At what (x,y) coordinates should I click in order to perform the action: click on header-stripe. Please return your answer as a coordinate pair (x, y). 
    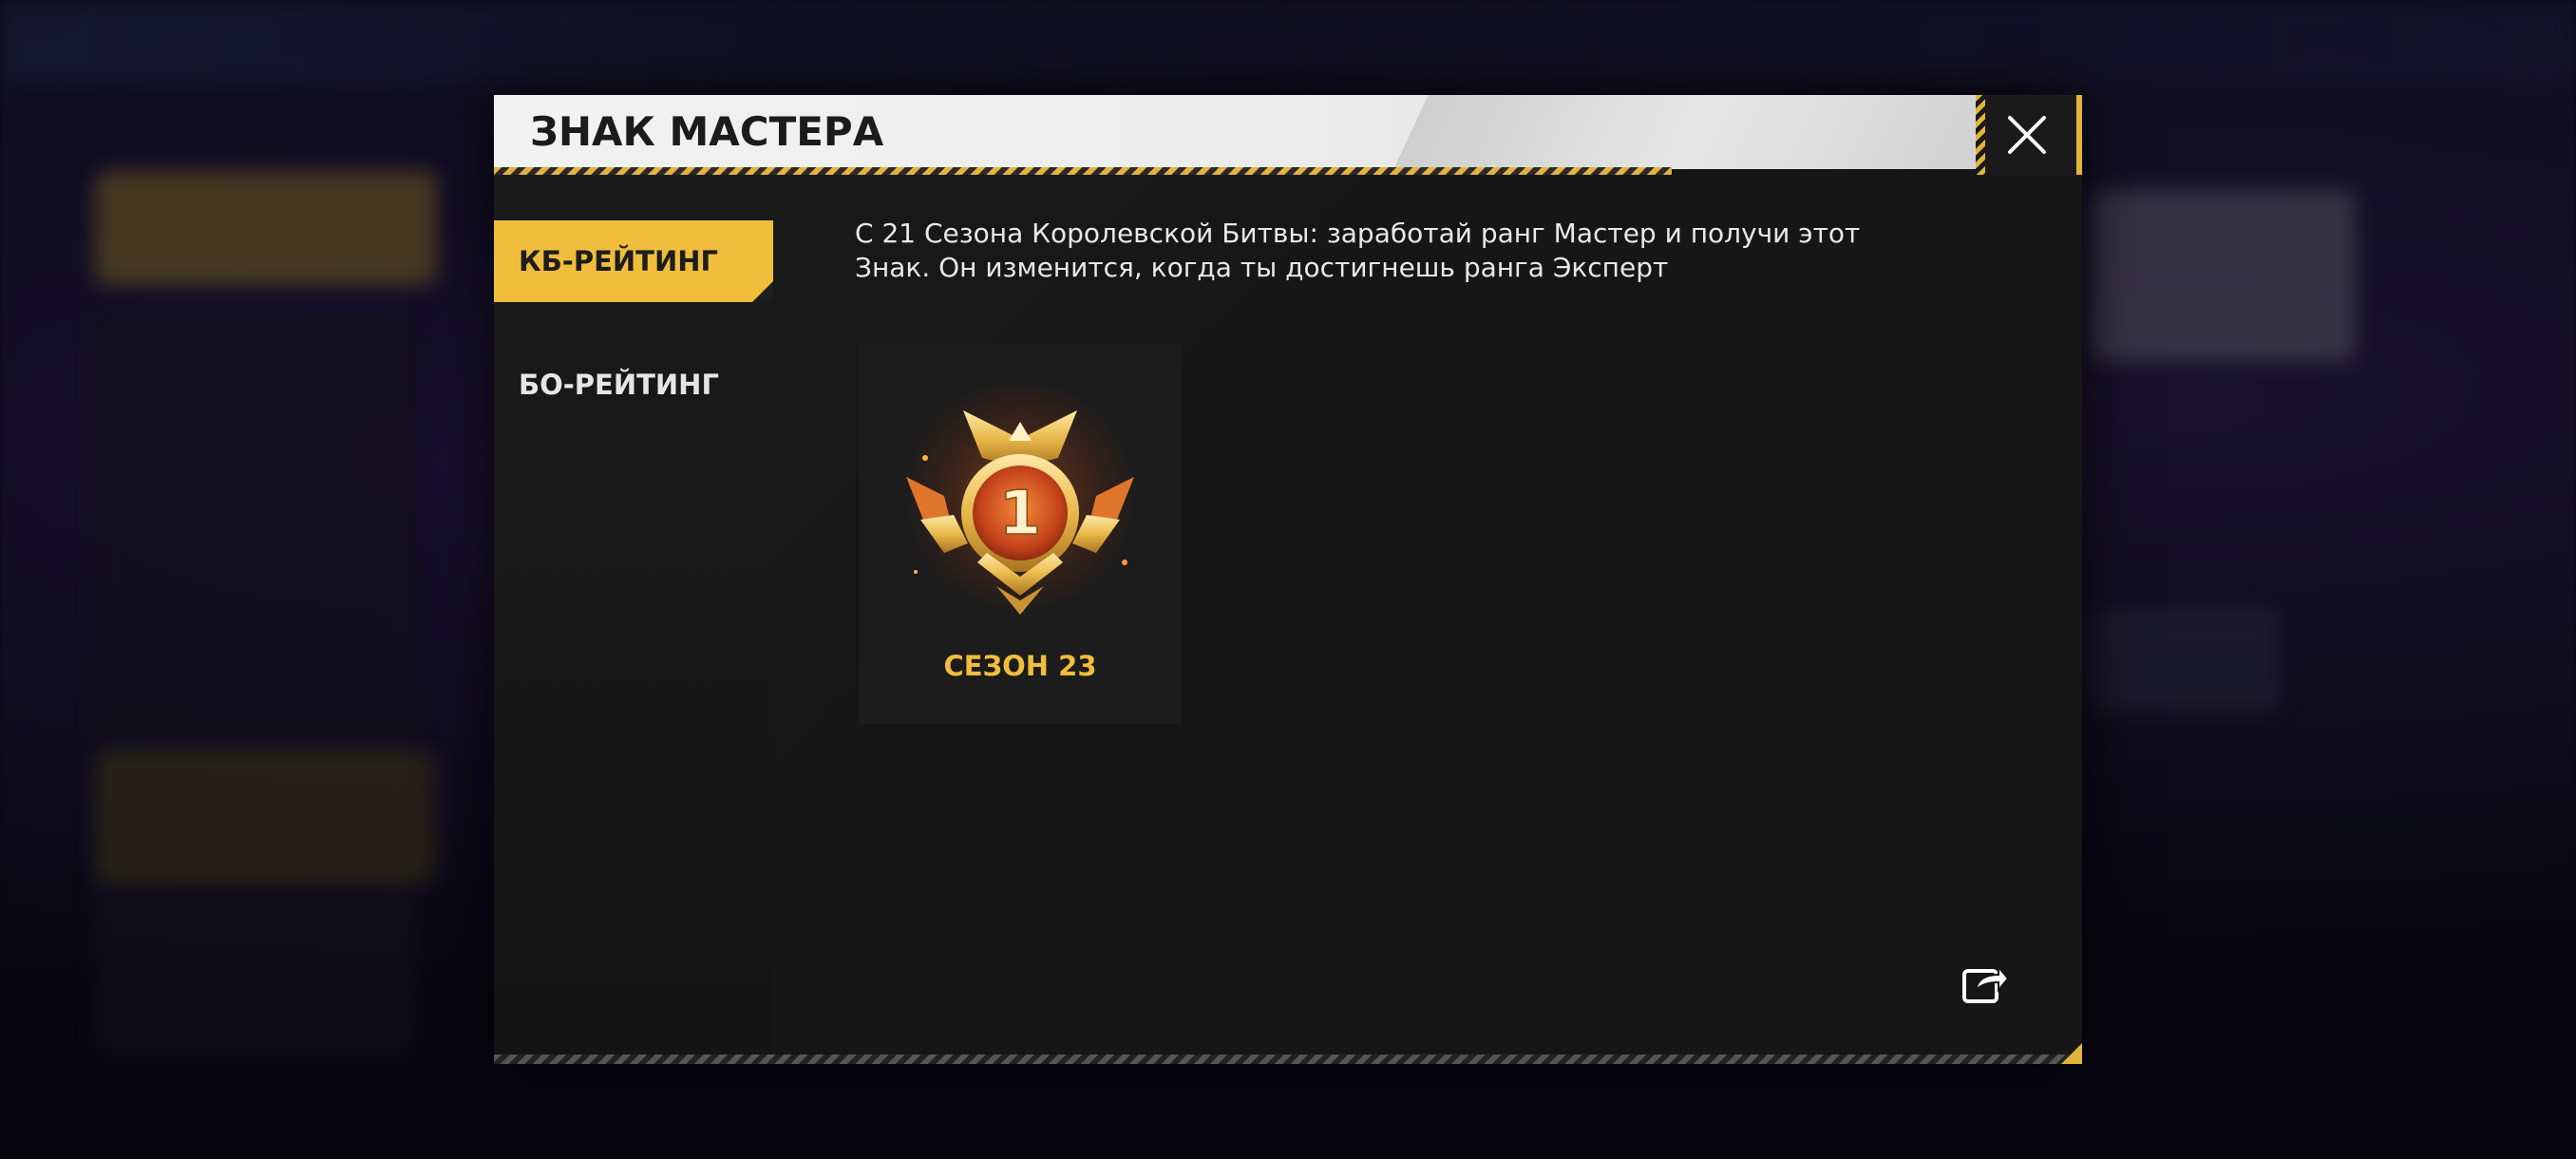
    Looking at the image, I should click on (1083, 171).